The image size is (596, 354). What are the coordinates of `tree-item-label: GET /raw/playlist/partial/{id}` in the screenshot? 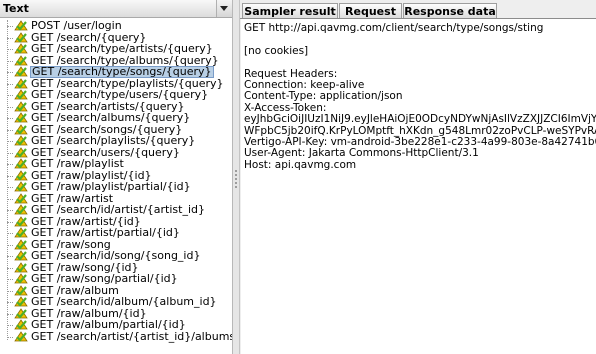 It's located at (111, 186).